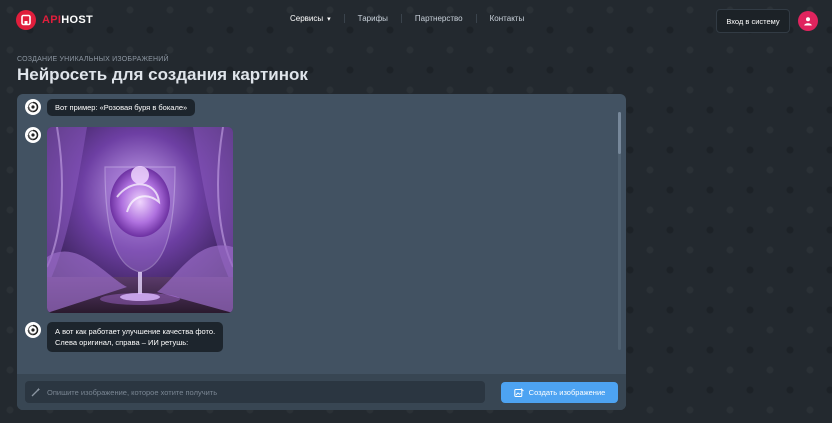 The height and width of the screenshot is (423, 832). I want to click on wine-glass-image-icon, so click(140, 220).